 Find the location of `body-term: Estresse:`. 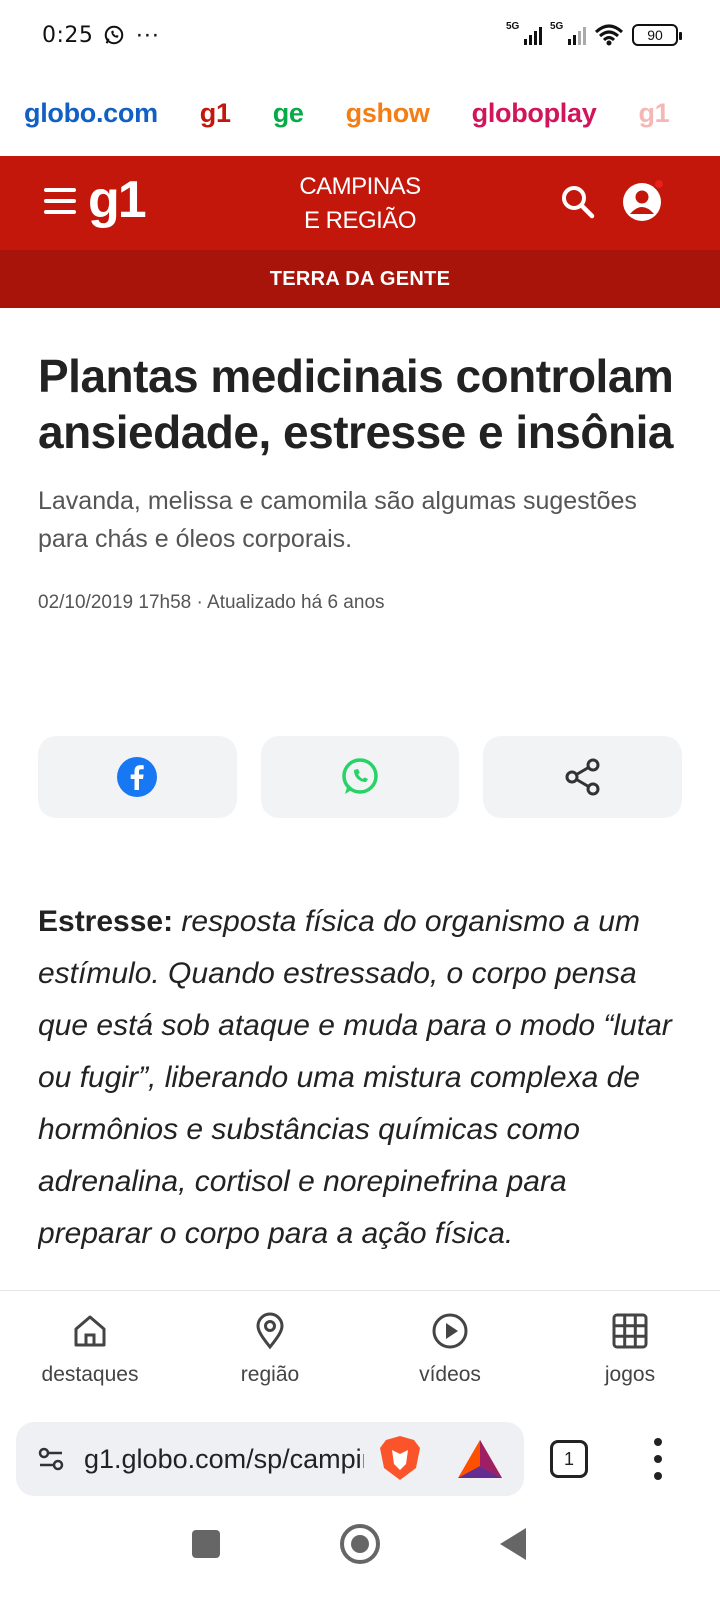

body-term: Estresse: is located at coordinates (106, 921).